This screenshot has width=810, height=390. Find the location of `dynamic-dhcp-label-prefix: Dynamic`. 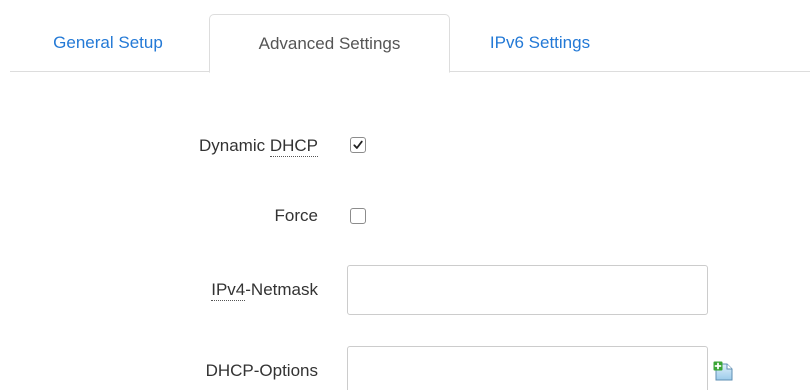

dynamic-dhcp-label-prefix: Dynamic is located at coordinates (234, 145).